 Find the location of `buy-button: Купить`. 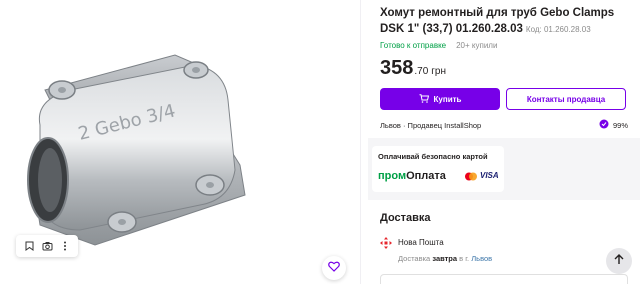

buy-button: Купить is located at coordinates (440, 99).